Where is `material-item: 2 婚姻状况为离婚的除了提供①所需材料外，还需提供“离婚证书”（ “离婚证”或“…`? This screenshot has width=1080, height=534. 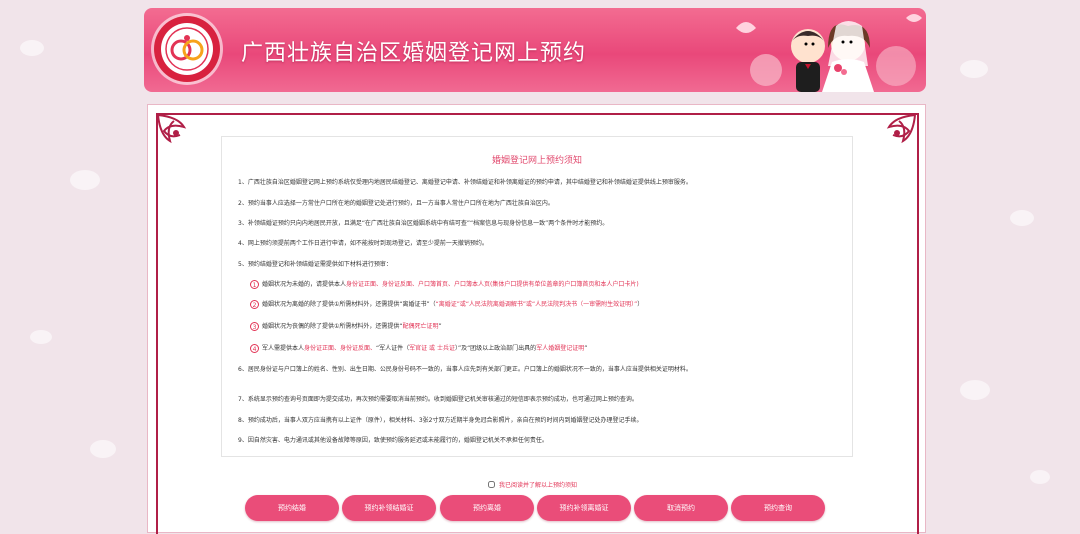 material-item: 2 婚姻状况为离婚的除了提供①所需材料外，还需提供“离婚证书”（ “离婚证”或“… is located at coordinates (446, 304).